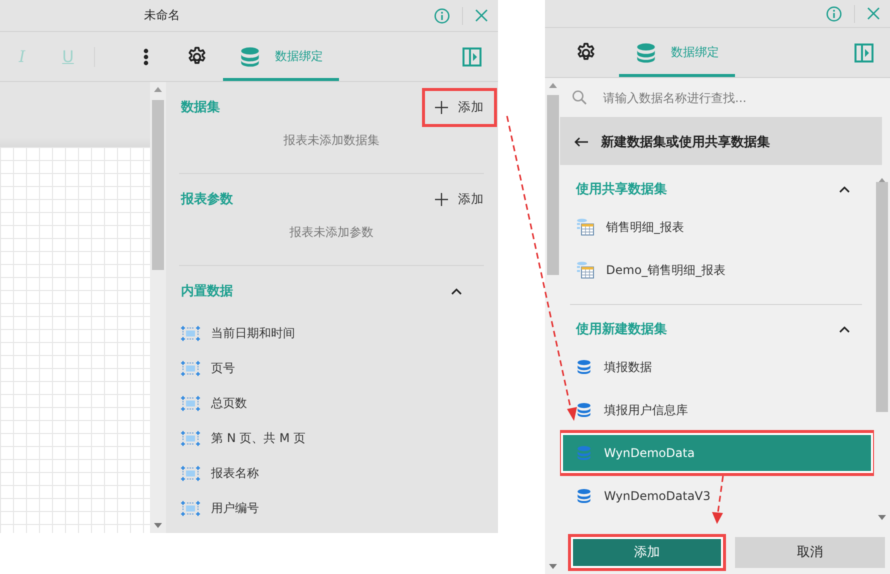 The width and height of the screenshot is (890, 574). What do you see at coordinates (331, 232) in the screenshot?
I see `empty-message: 报表未添加参数` at bounding box center [331, 232].